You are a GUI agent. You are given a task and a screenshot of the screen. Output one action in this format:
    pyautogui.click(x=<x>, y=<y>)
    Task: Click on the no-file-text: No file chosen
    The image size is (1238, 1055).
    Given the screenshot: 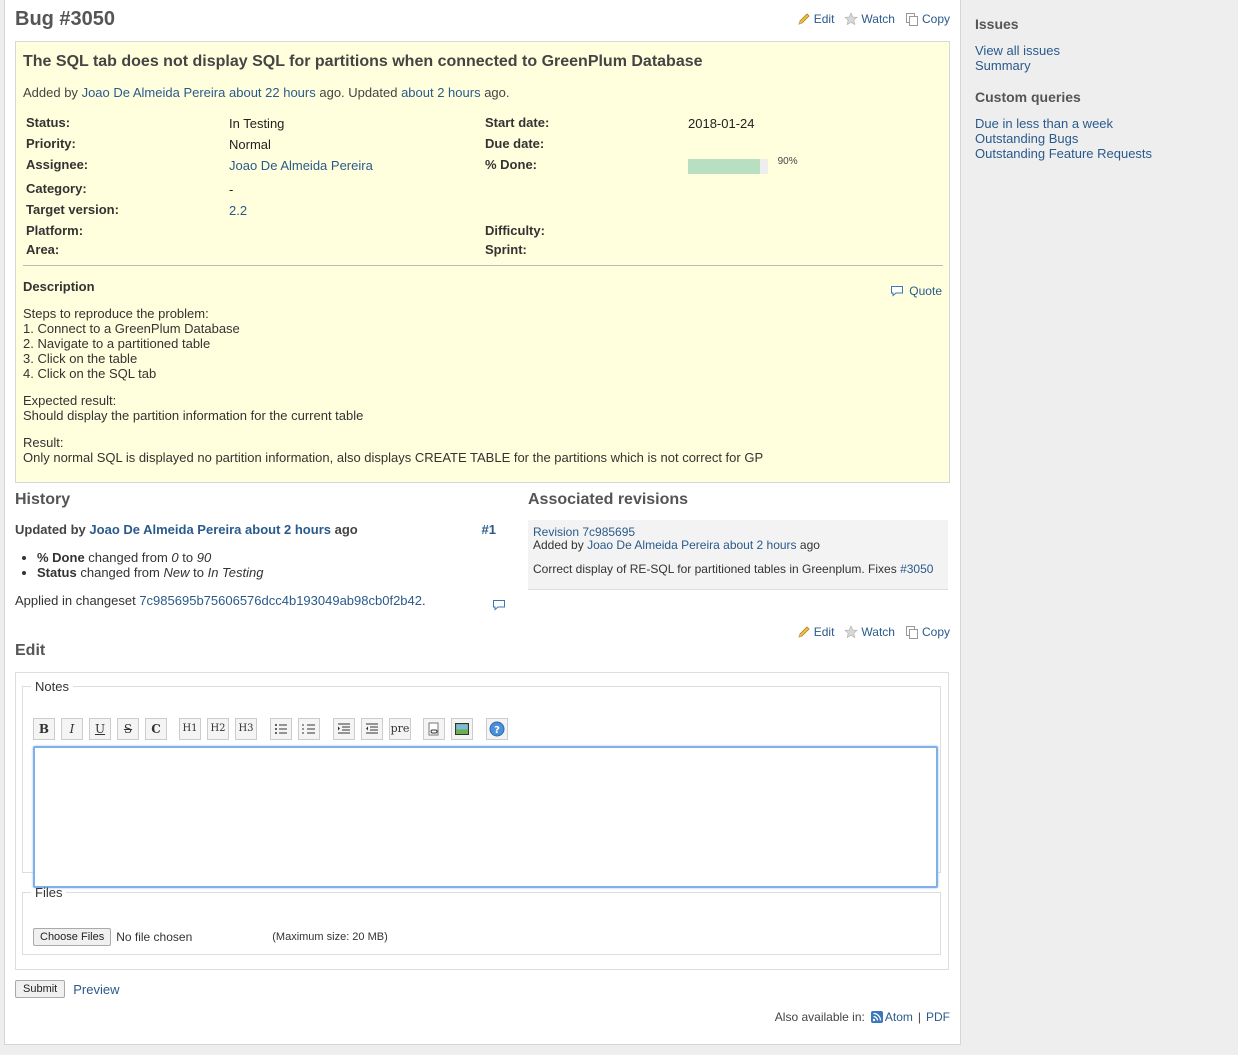 What is the action you would take?
    pyautogui.click(x=154, y=937)
    